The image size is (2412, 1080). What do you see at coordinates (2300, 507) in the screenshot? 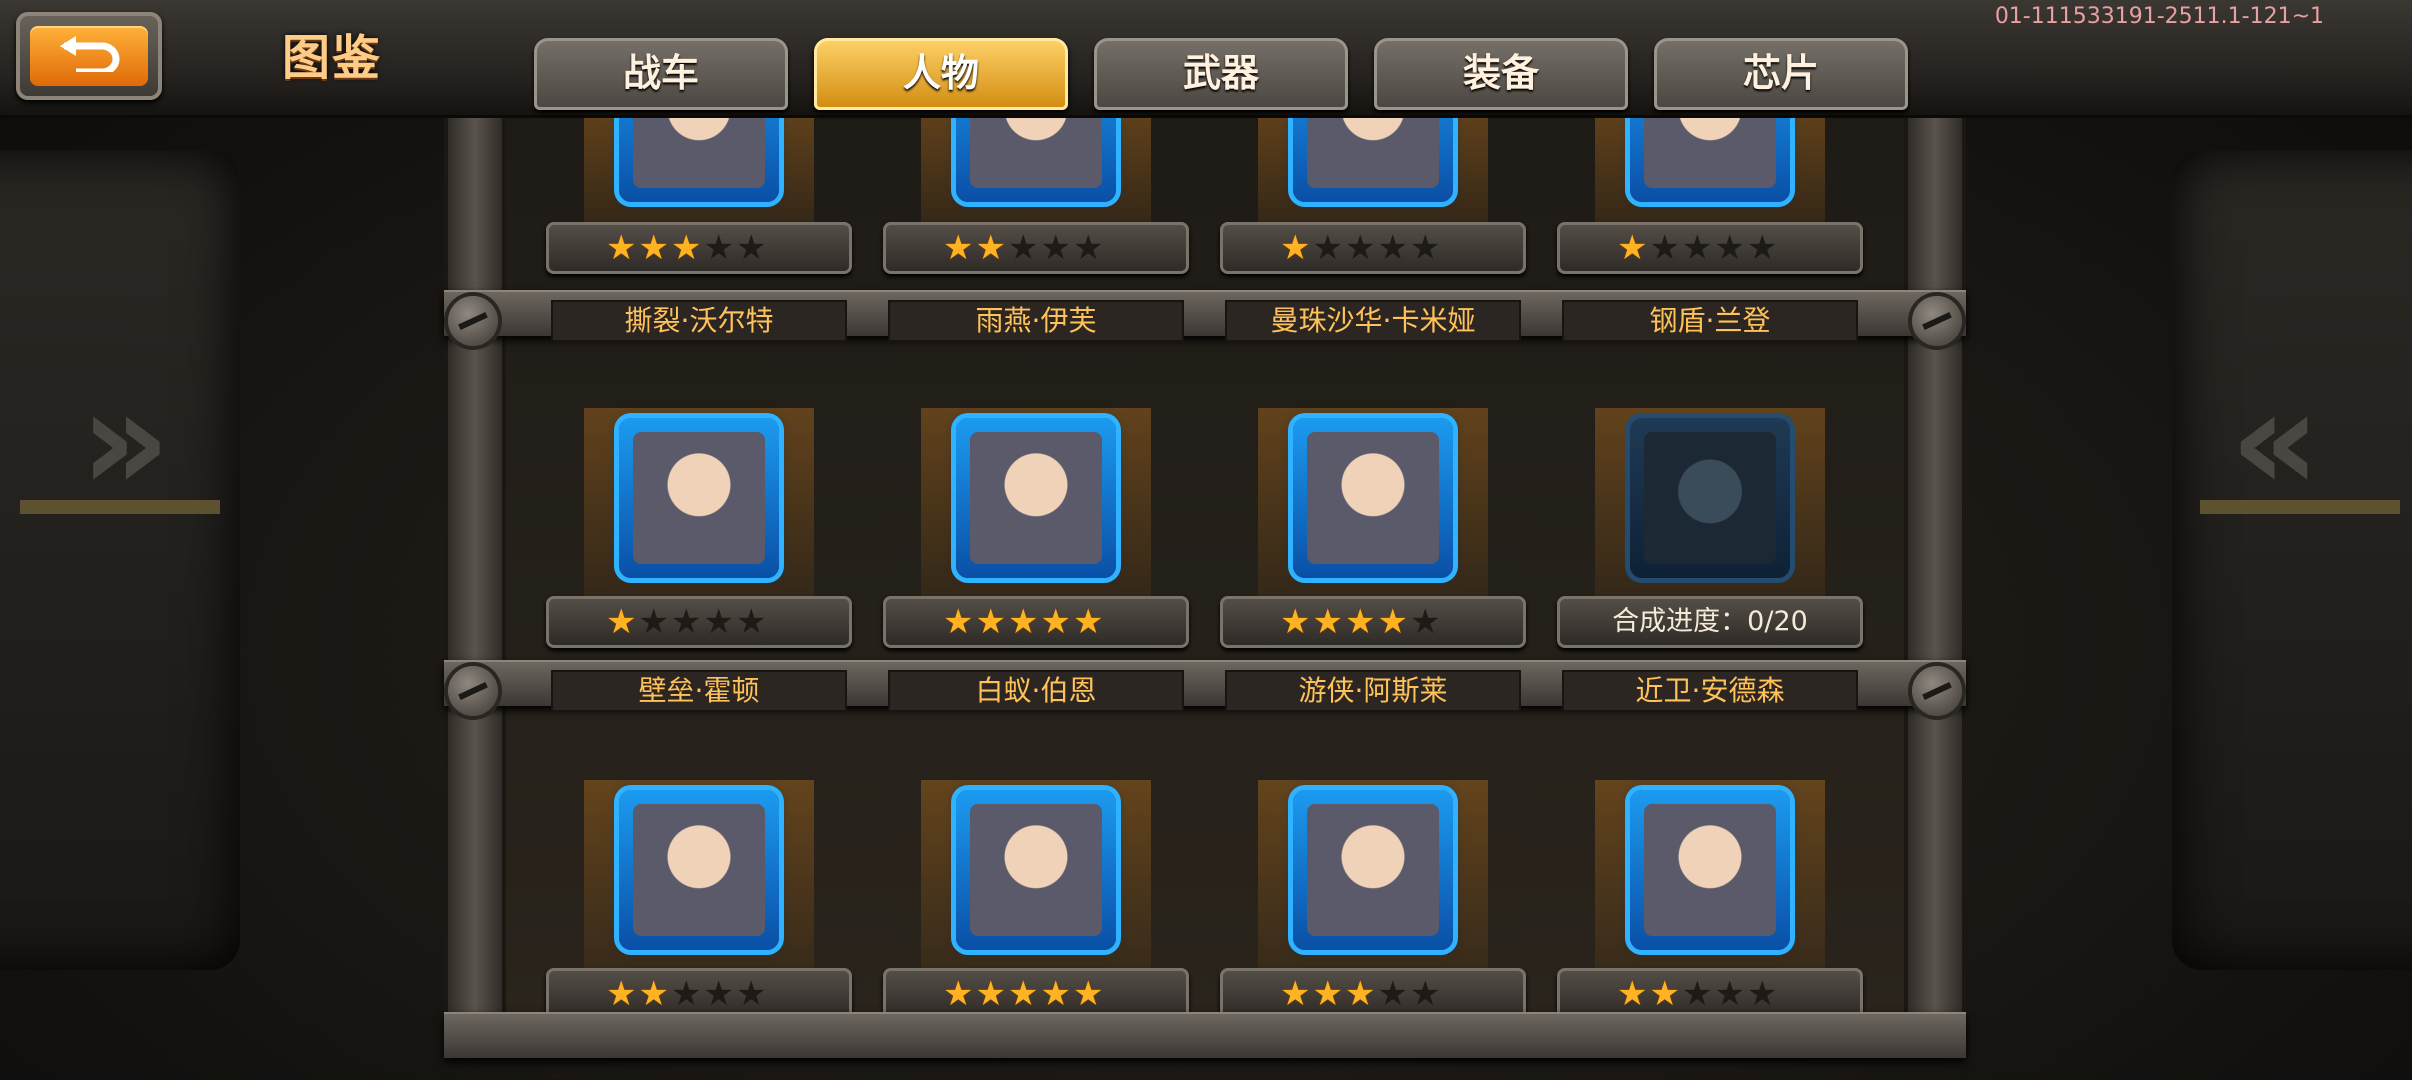
I see `decor-stripe-right` at bounding box center [2300, 507].